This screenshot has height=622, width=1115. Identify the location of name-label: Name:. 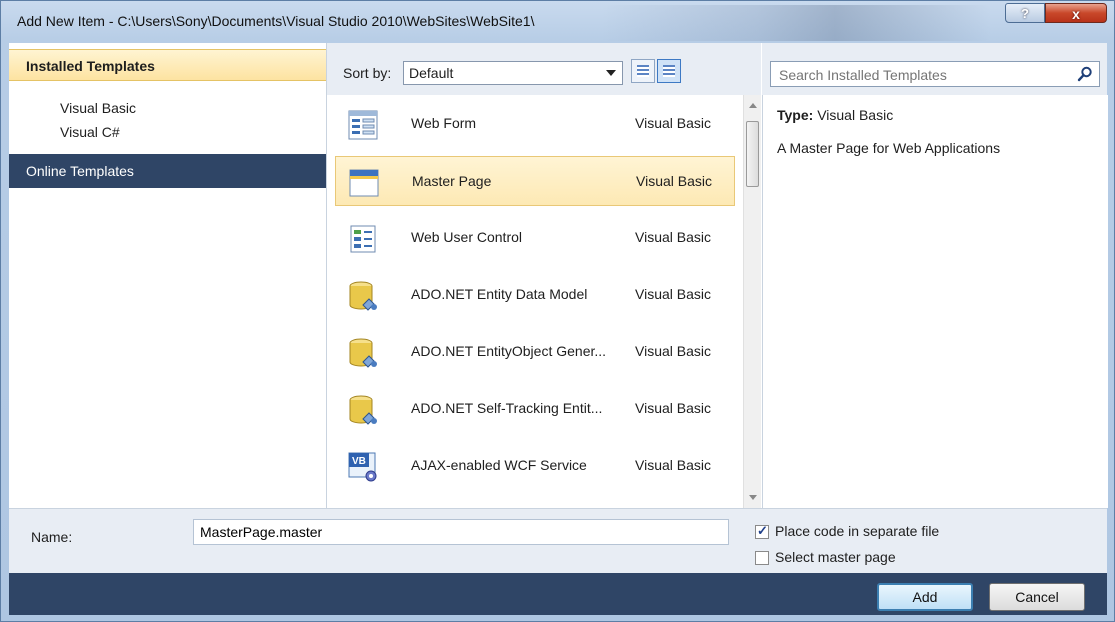
(52, 537).